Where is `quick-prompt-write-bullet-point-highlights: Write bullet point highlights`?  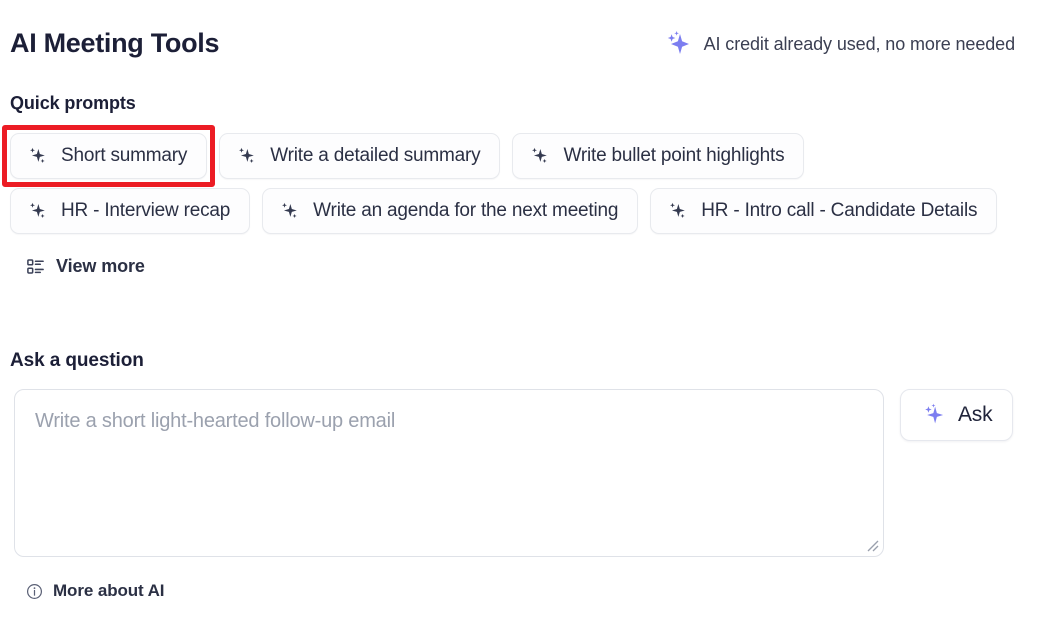 quick-prompt-write-bullet-point-highlights: Write bullet point highlights is located at coordinates (658, 156).